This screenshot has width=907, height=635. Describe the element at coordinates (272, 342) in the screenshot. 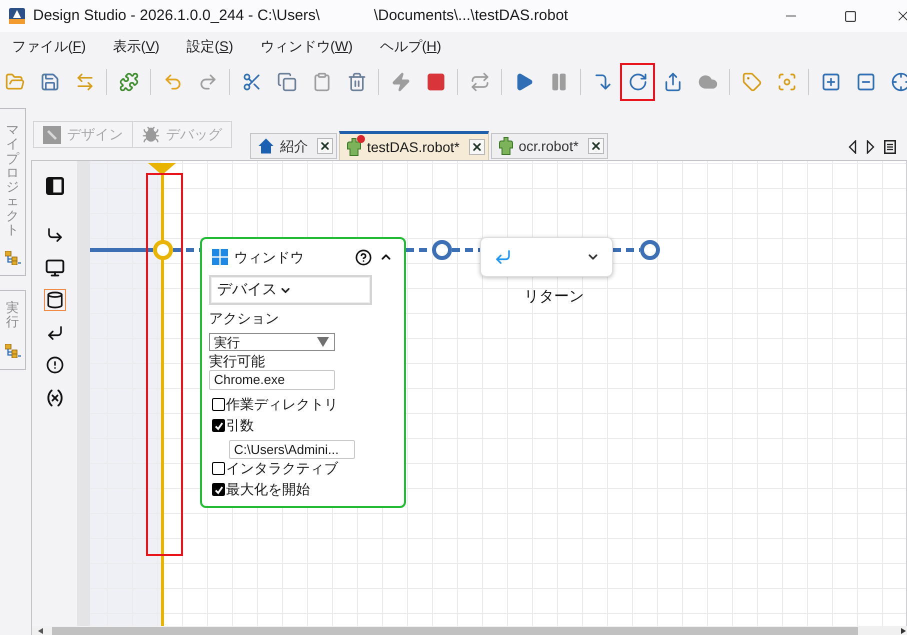

I see `action-select: 実行` at that location.